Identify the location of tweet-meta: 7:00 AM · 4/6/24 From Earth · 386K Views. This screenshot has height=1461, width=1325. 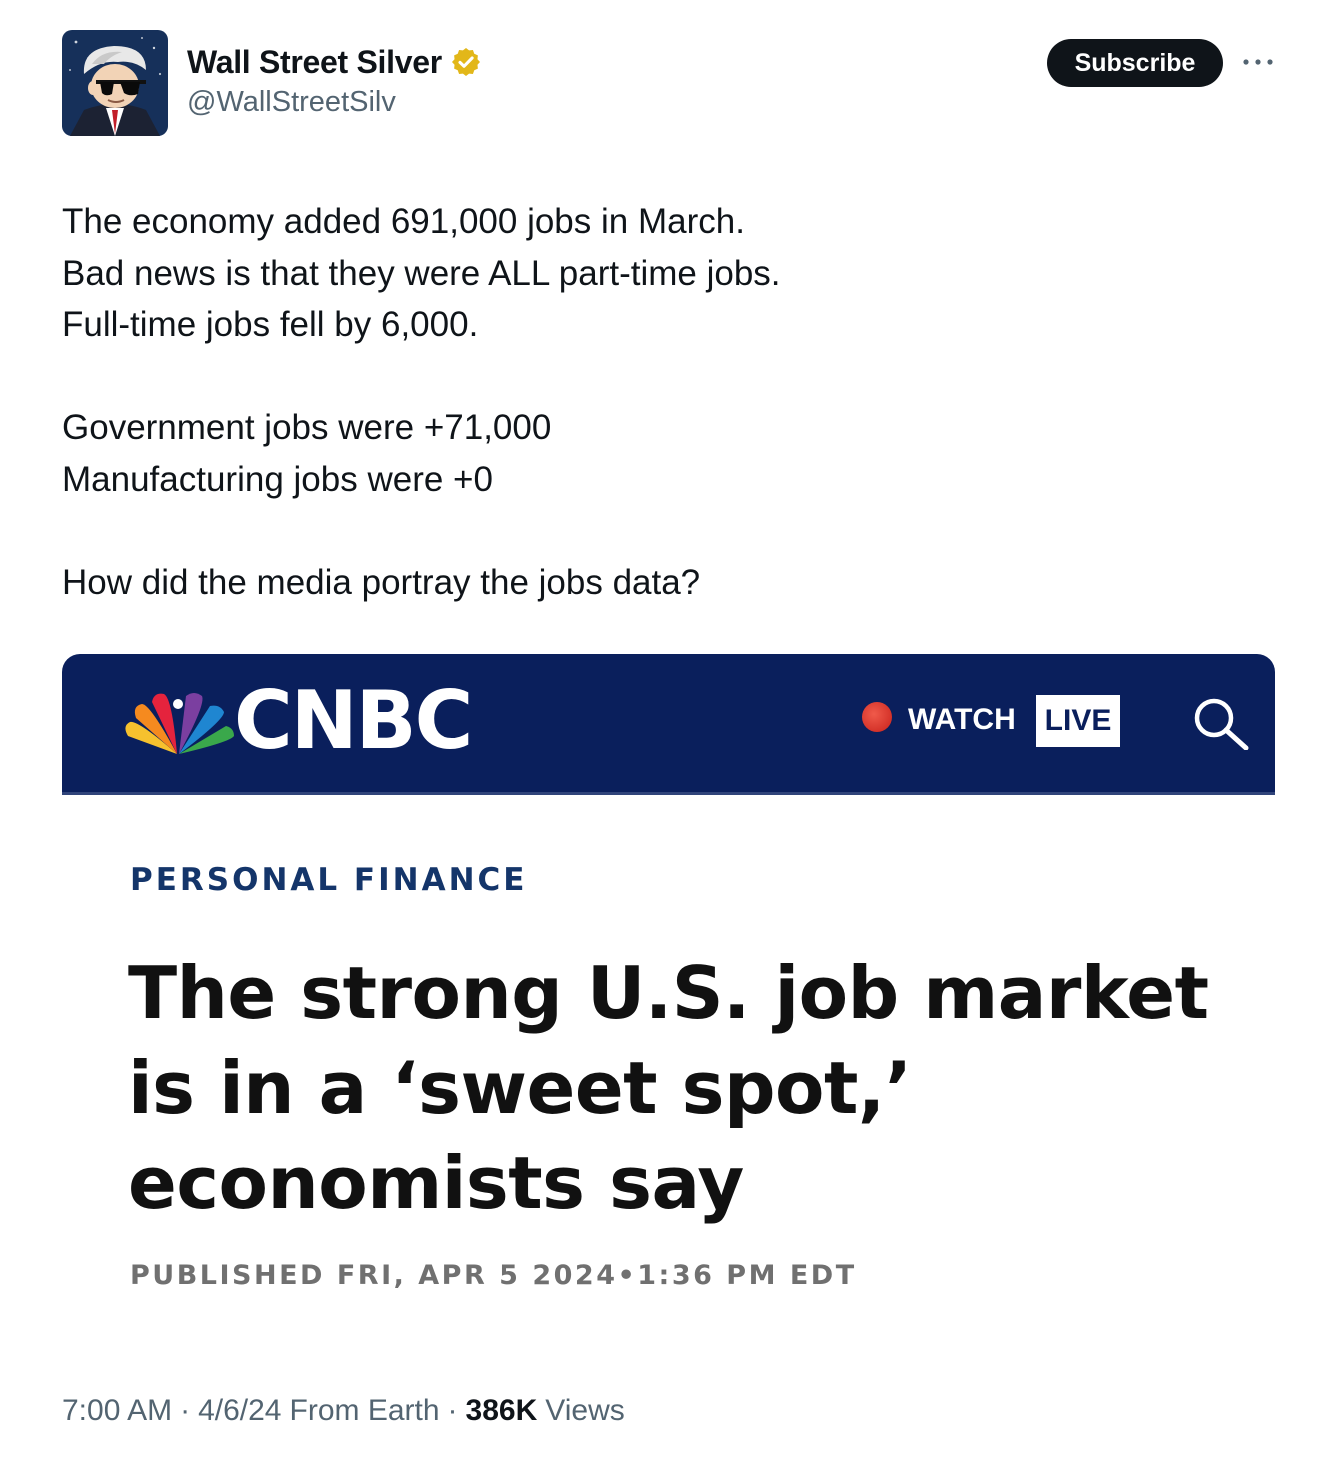
(343, 1411).